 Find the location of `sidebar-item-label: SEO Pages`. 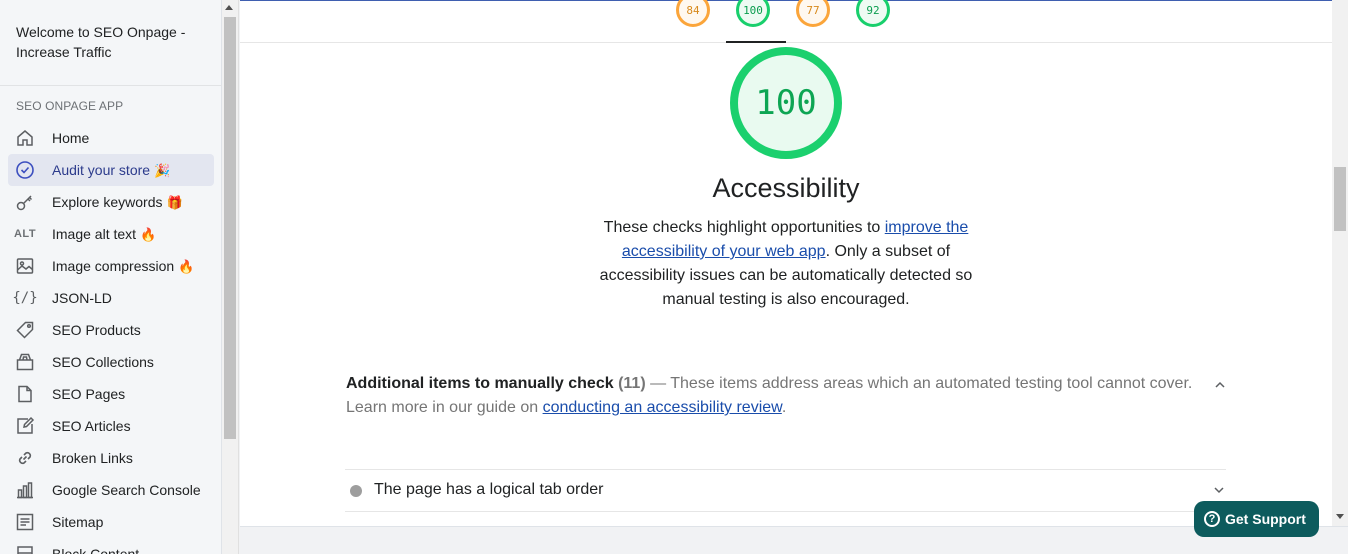

sidebar-item-label: SEO Pages is located at coordinates (89, 394).